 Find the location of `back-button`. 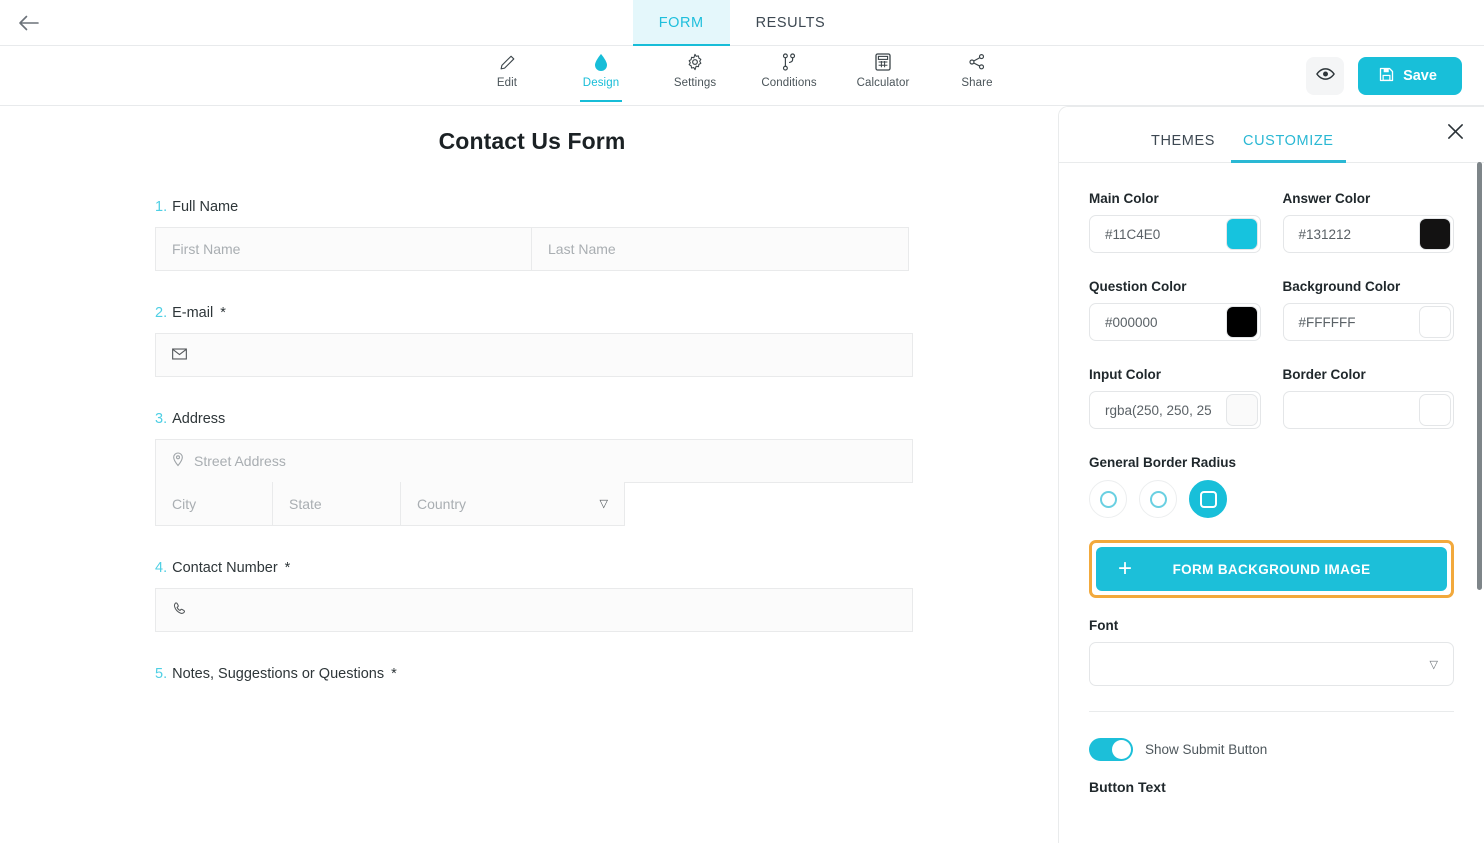

back-button is located at coordinates (28, 22).